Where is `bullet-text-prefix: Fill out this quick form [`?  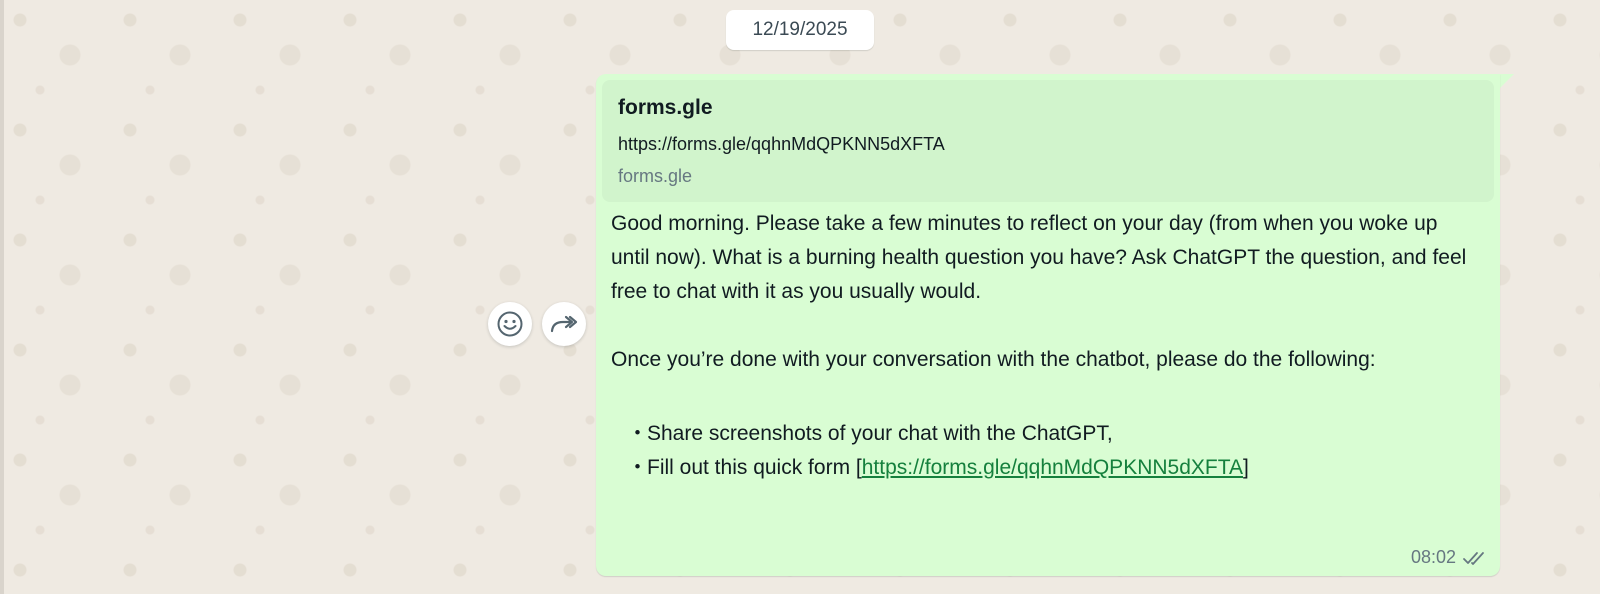
bullet-text-prefix: Fill out this quick form [ is located at coordinates (754, 467).